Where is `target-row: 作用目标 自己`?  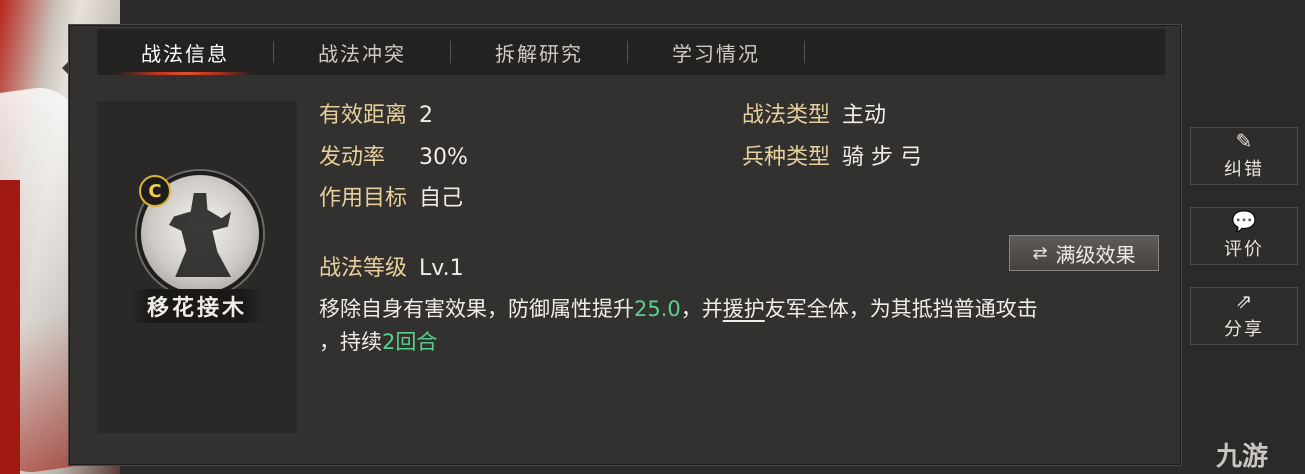
target-row: 作用目标 自己 is located at coordinates (391, 196).